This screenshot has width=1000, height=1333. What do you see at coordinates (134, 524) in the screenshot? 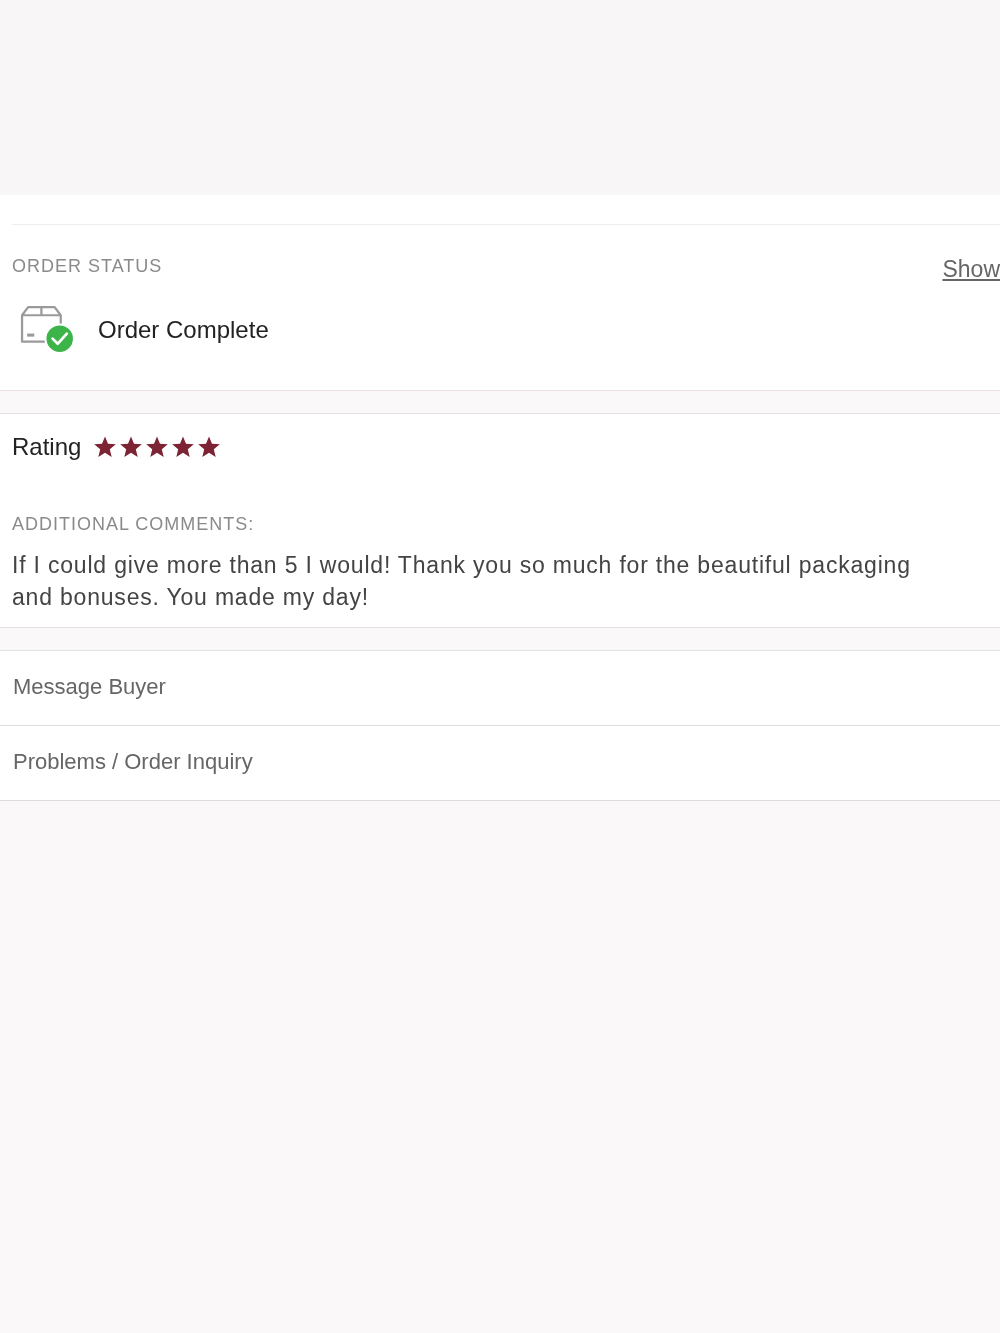
I see `comments-heading: ADDITIONAL COMMENTS:` at bounding box center [134, 524].